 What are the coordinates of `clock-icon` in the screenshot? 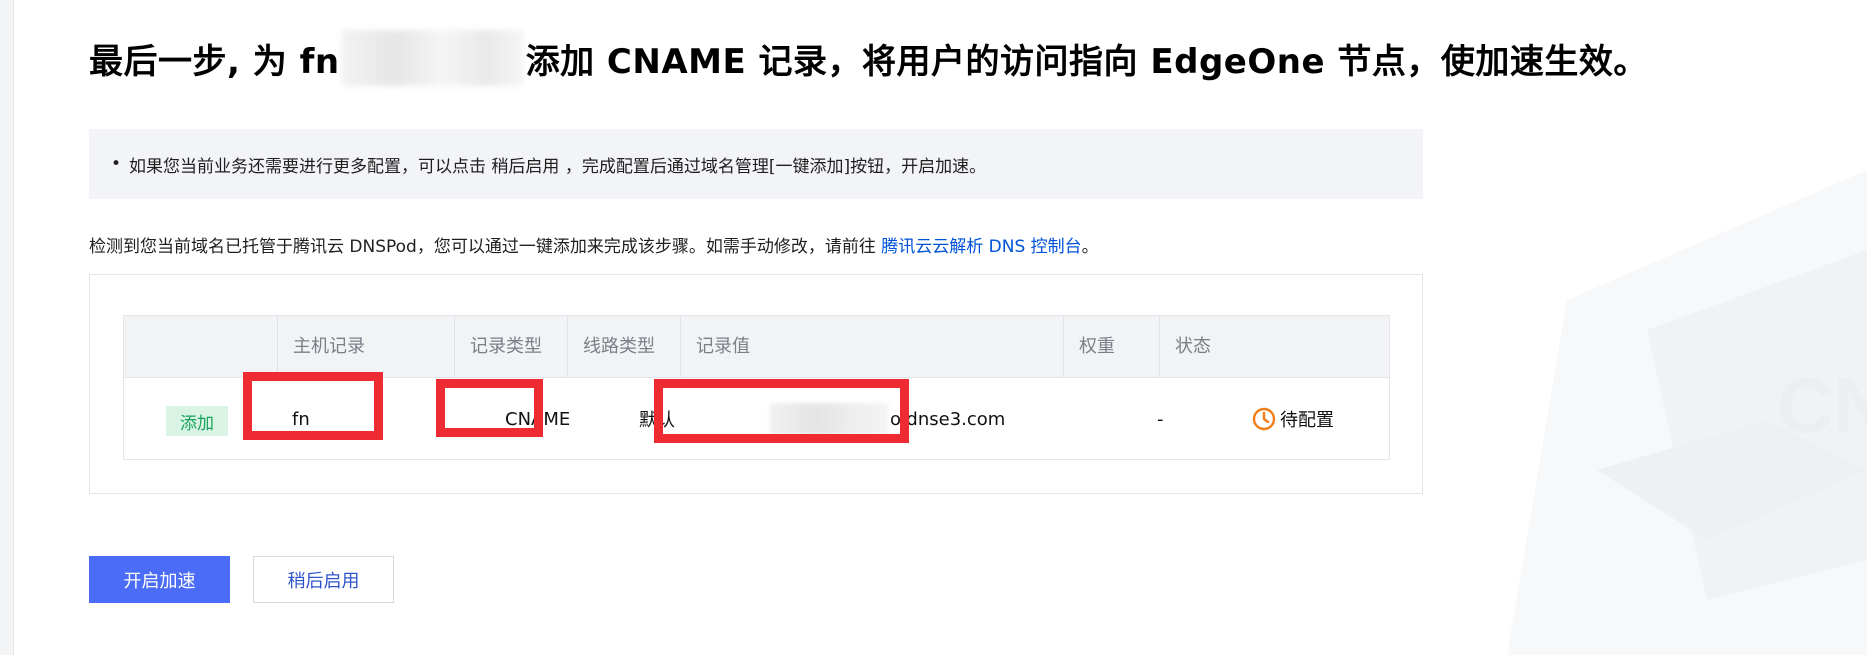 It's located at (1264, 419).